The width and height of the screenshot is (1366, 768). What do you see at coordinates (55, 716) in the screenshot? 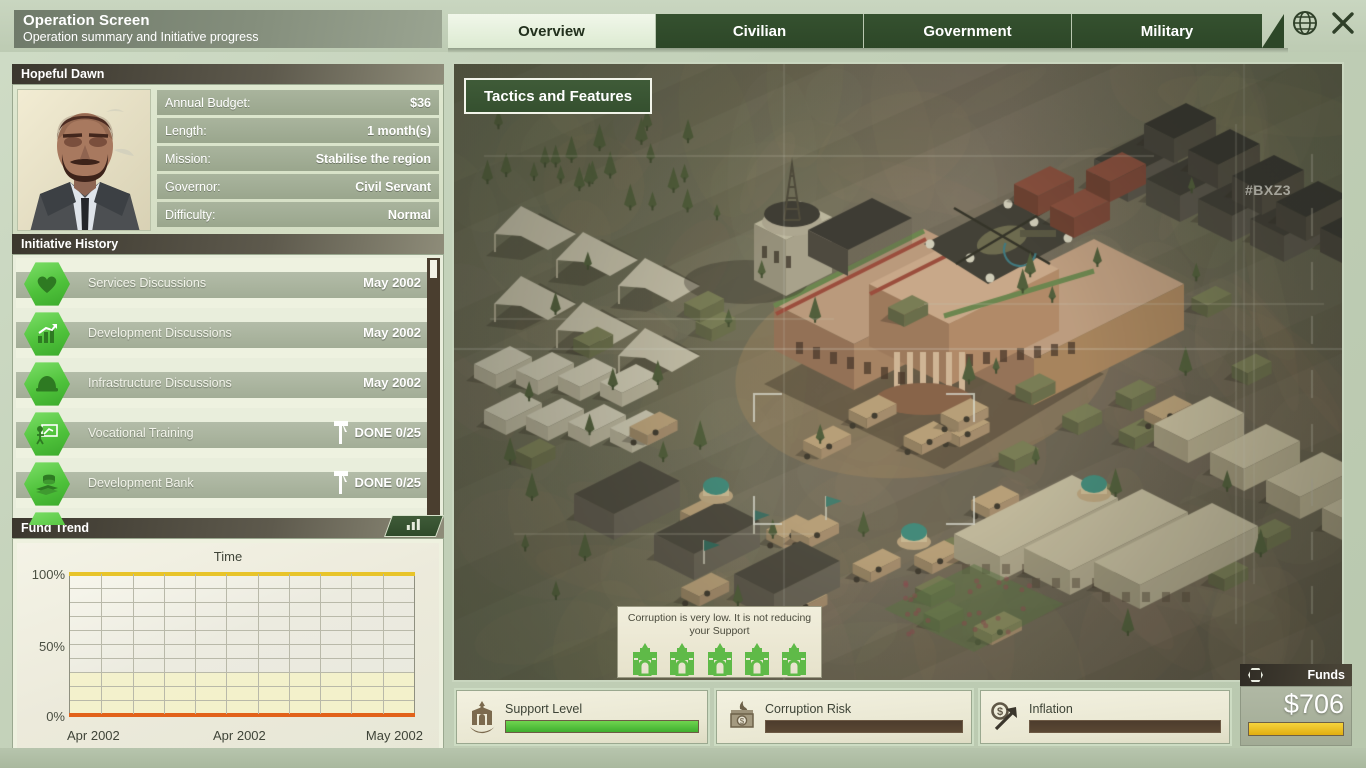
I see `chart-ytick-0: 0%` at bounding box center [55, 716].